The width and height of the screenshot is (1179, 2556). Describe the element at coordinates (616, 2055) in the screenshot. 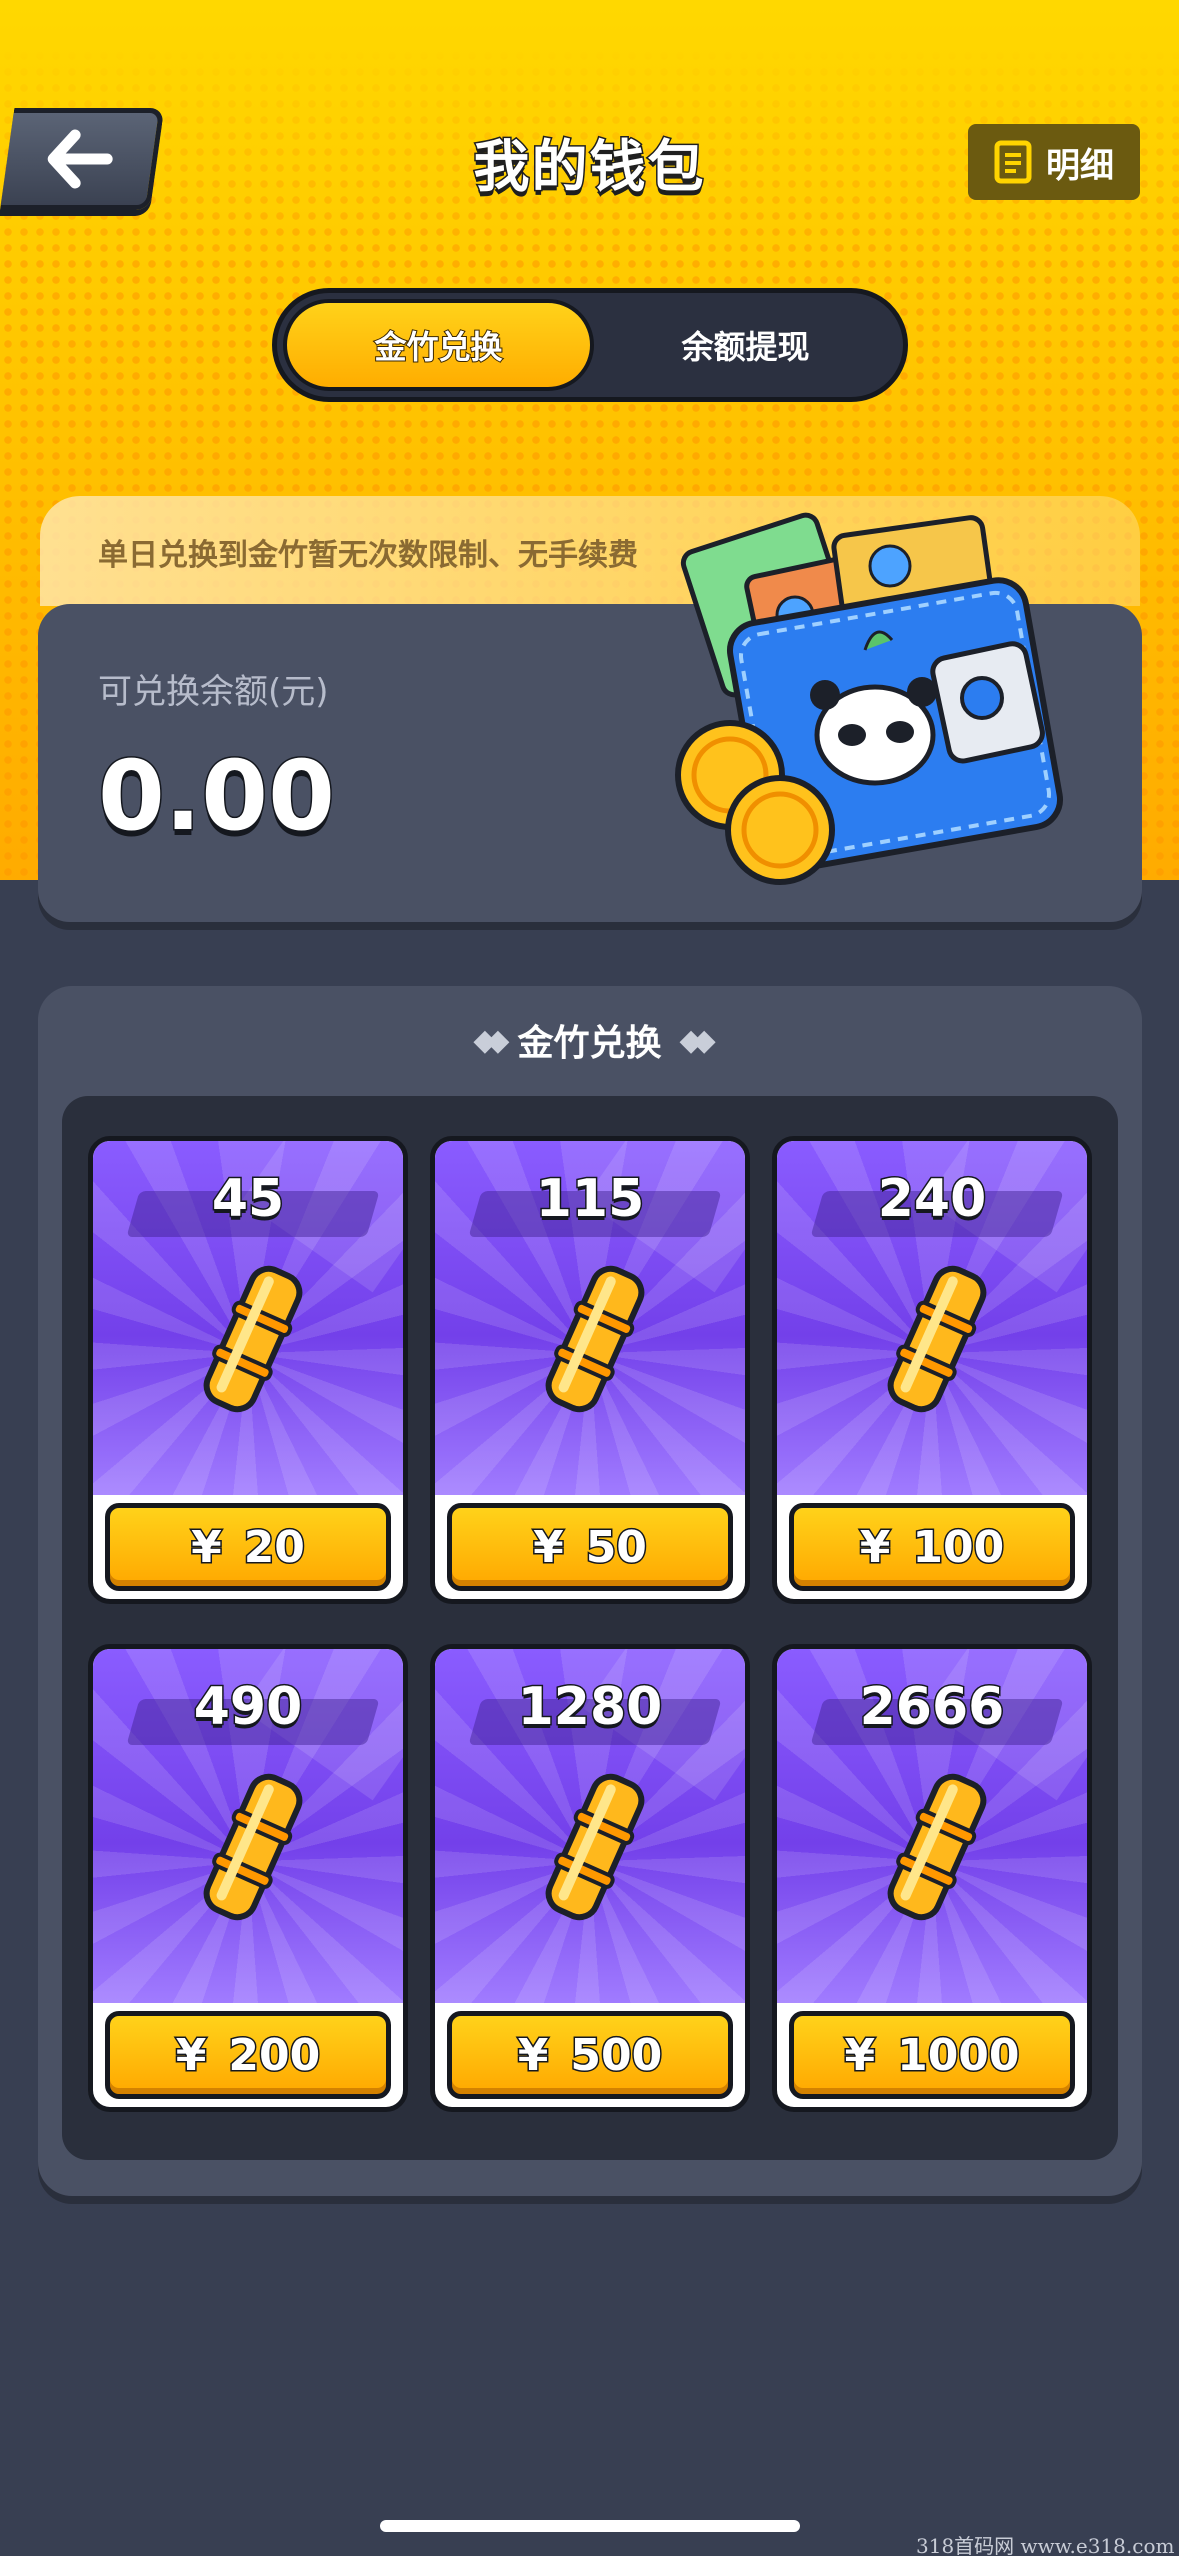

I see `price-value: 500` at that location.